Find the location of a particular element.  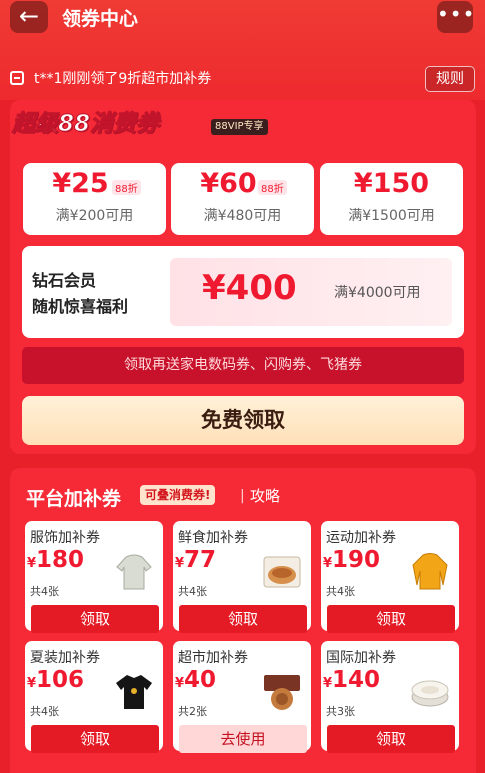

category-qty: 共3张 is located at coordinates (340, 711).